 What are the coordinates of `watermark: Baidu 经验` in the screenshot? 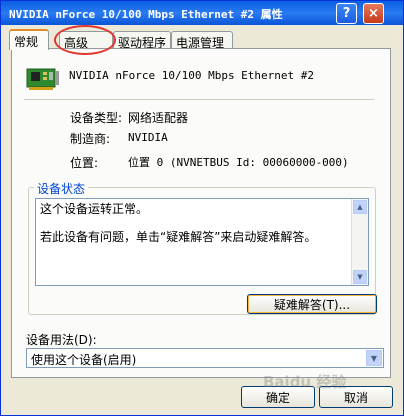 It's located at (305, 382).